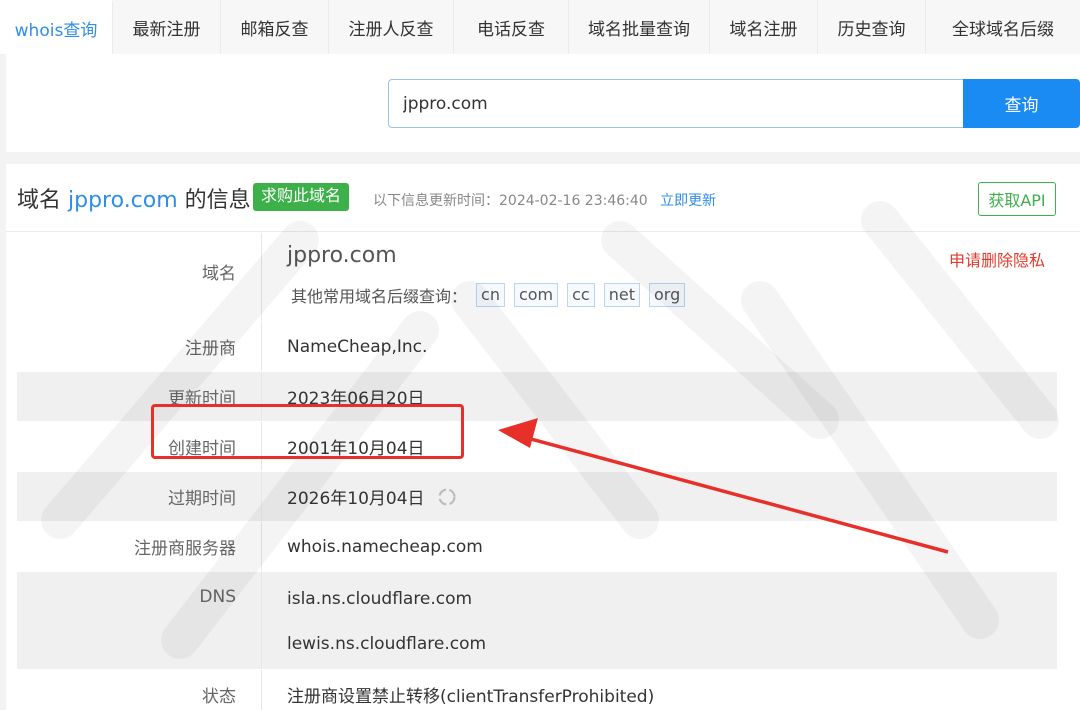  Describe the element at coordinates (997, 259) in the screenshot. I see `request-privacy-removal-link: 申请删除隐私` at that location.